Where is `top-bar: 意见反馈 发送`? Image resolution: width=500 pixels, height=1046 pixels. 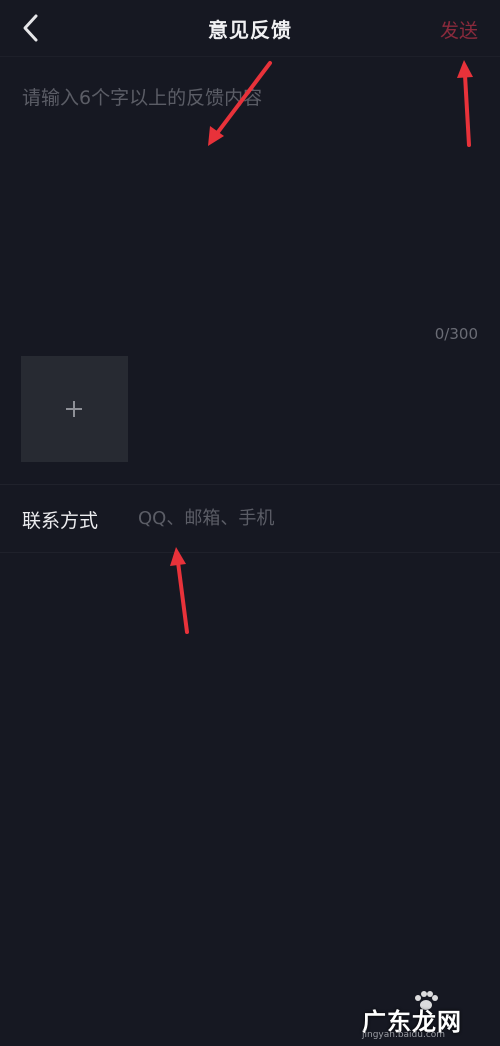
top-bar: 意见反馈 发送 is located at coordinates (250, 28).